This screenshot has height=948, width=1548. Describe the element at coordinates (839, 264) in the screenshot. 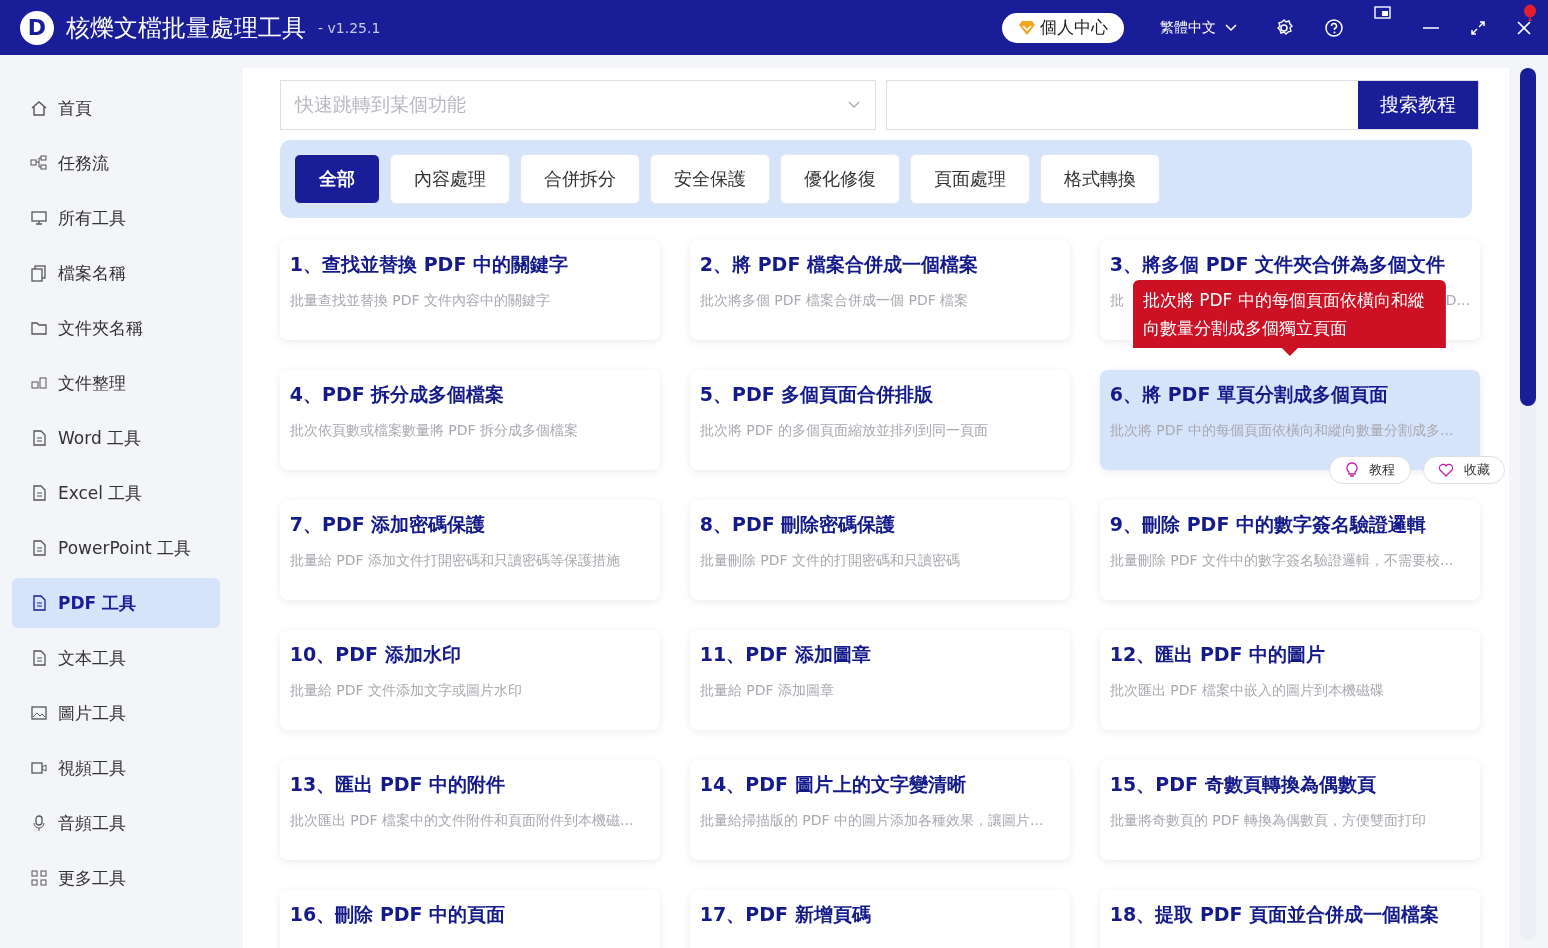

I see `card-title: 2、將 PDF 檔案合併成一個檔案` at that location.